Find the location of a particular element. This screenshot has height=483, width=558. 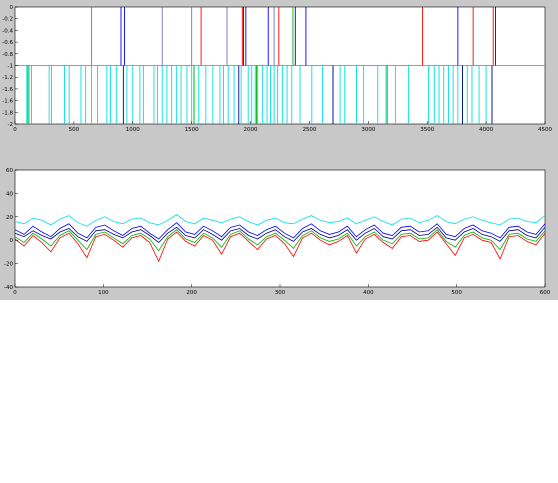

event-raster-y-tick-label: -0.2 is located at coordinates (7, 20).